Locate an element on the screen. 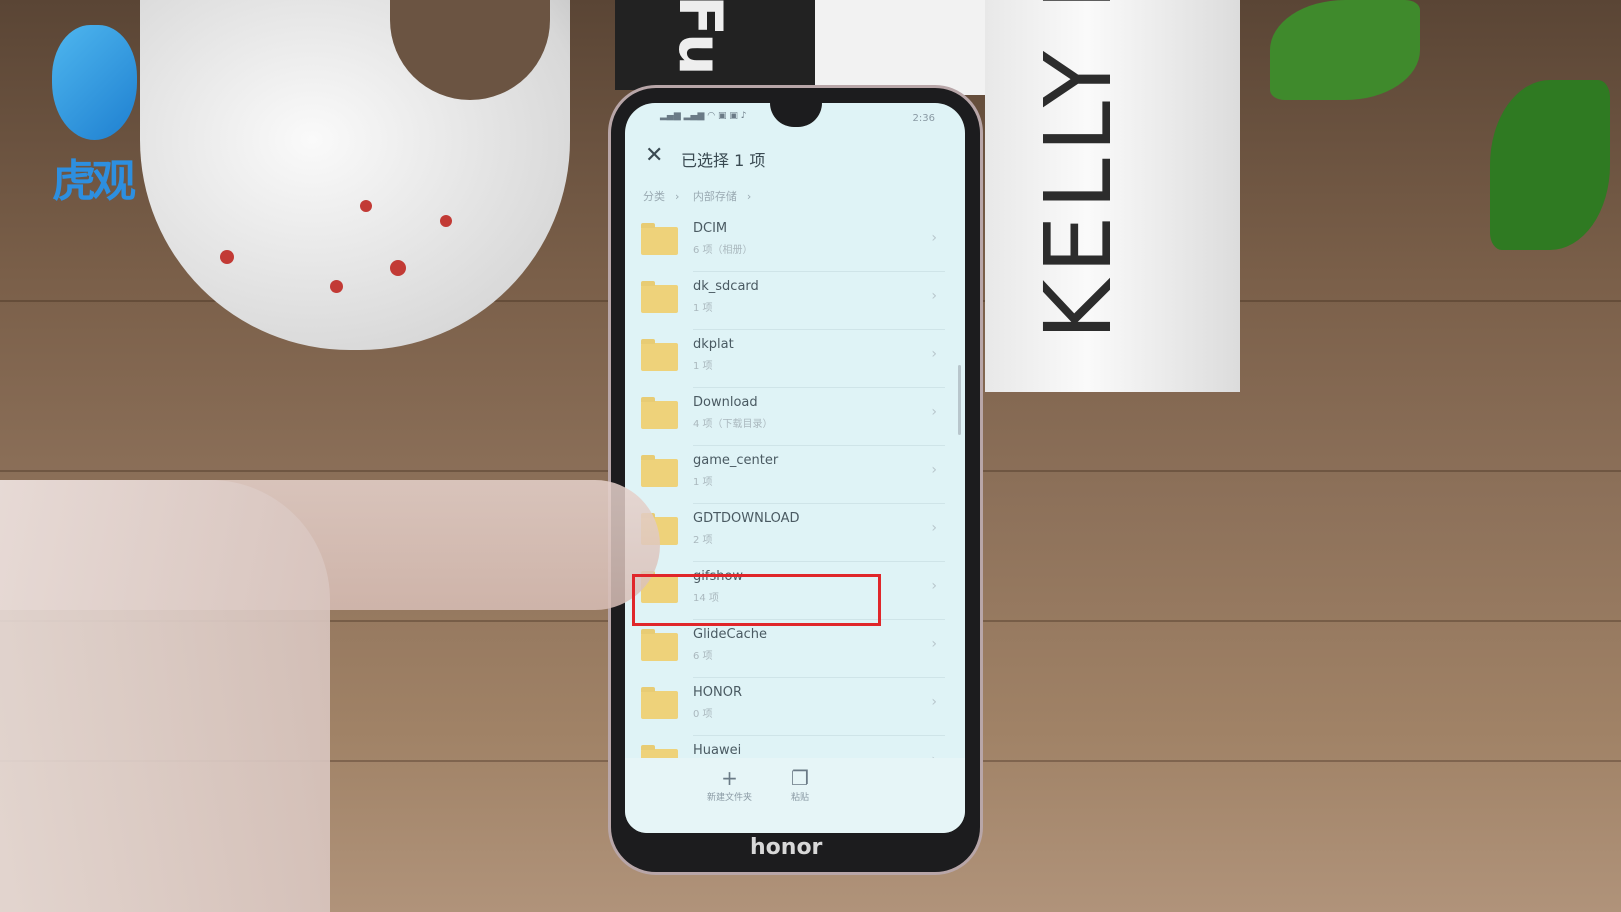 This screenshot has height=912, width=1621. folder-name: GlideCache is located at coordinates (730, 634).